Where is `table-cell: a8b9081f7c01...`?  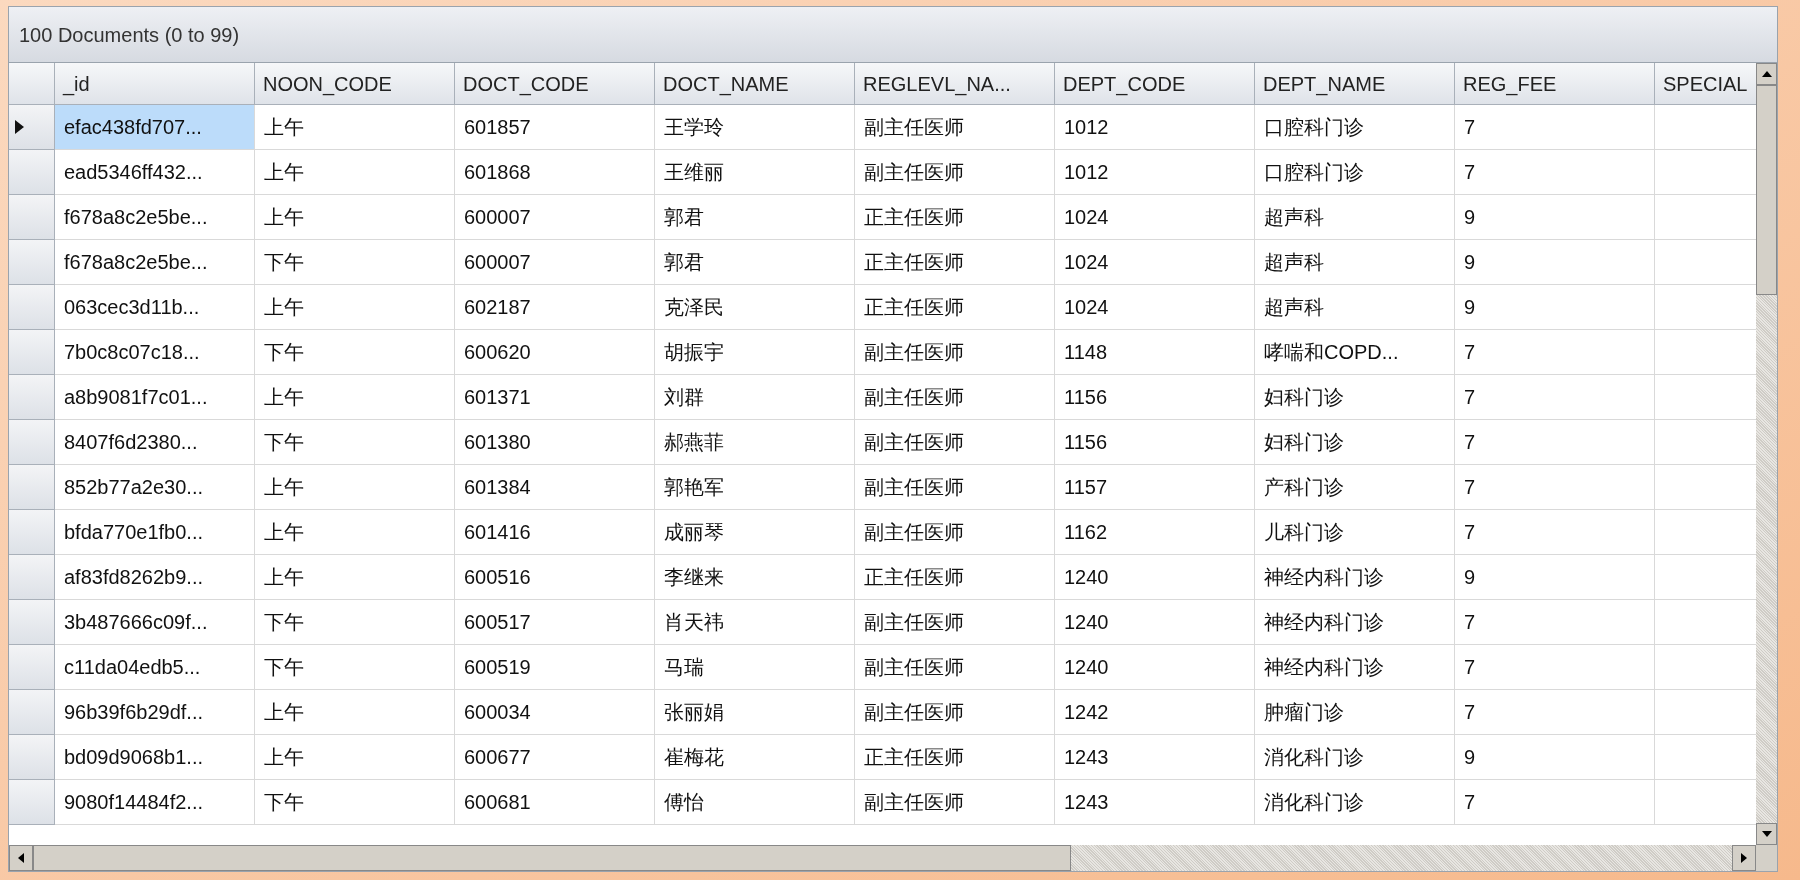 table-cell: a8b9081f7c01... is located at coordinates (155, 397).